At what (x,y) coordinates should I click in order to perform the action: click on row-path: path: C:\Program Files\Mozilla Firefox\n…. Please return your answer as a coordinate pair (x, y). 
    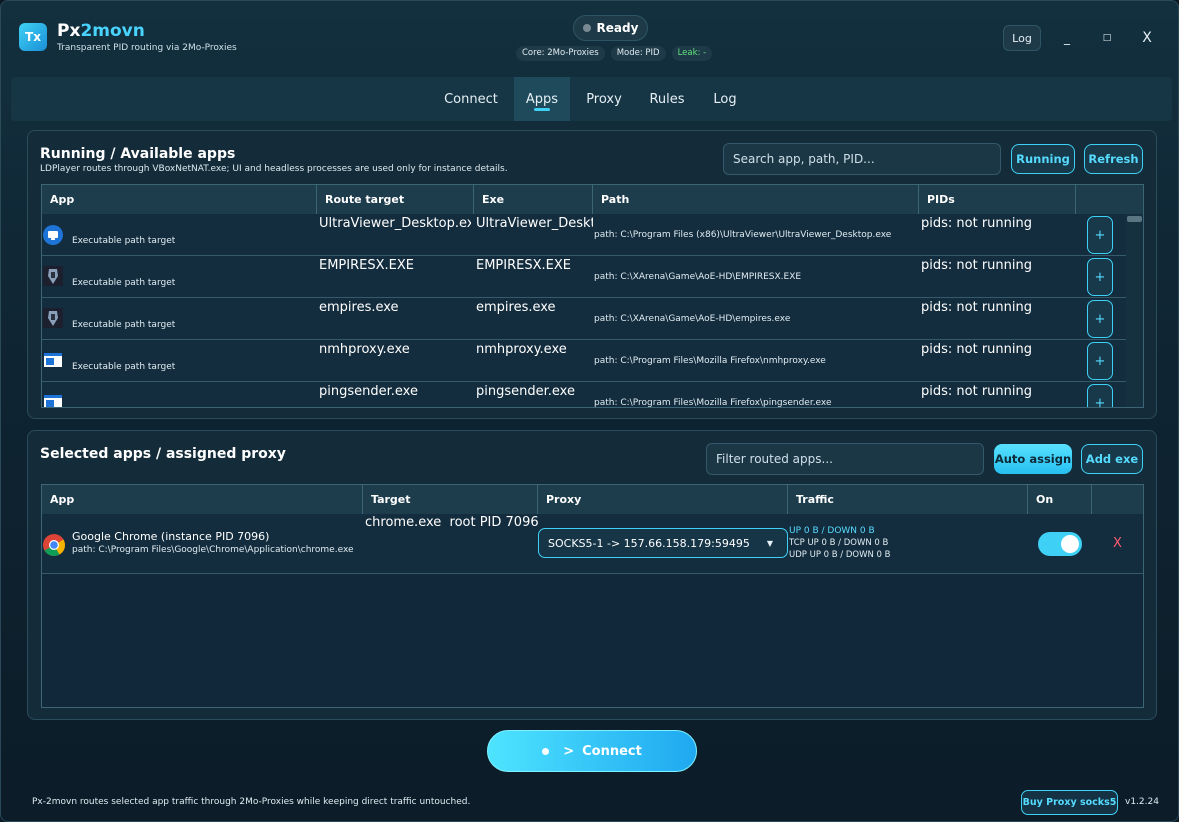
    Looking at the image, I should click on (710, 361).